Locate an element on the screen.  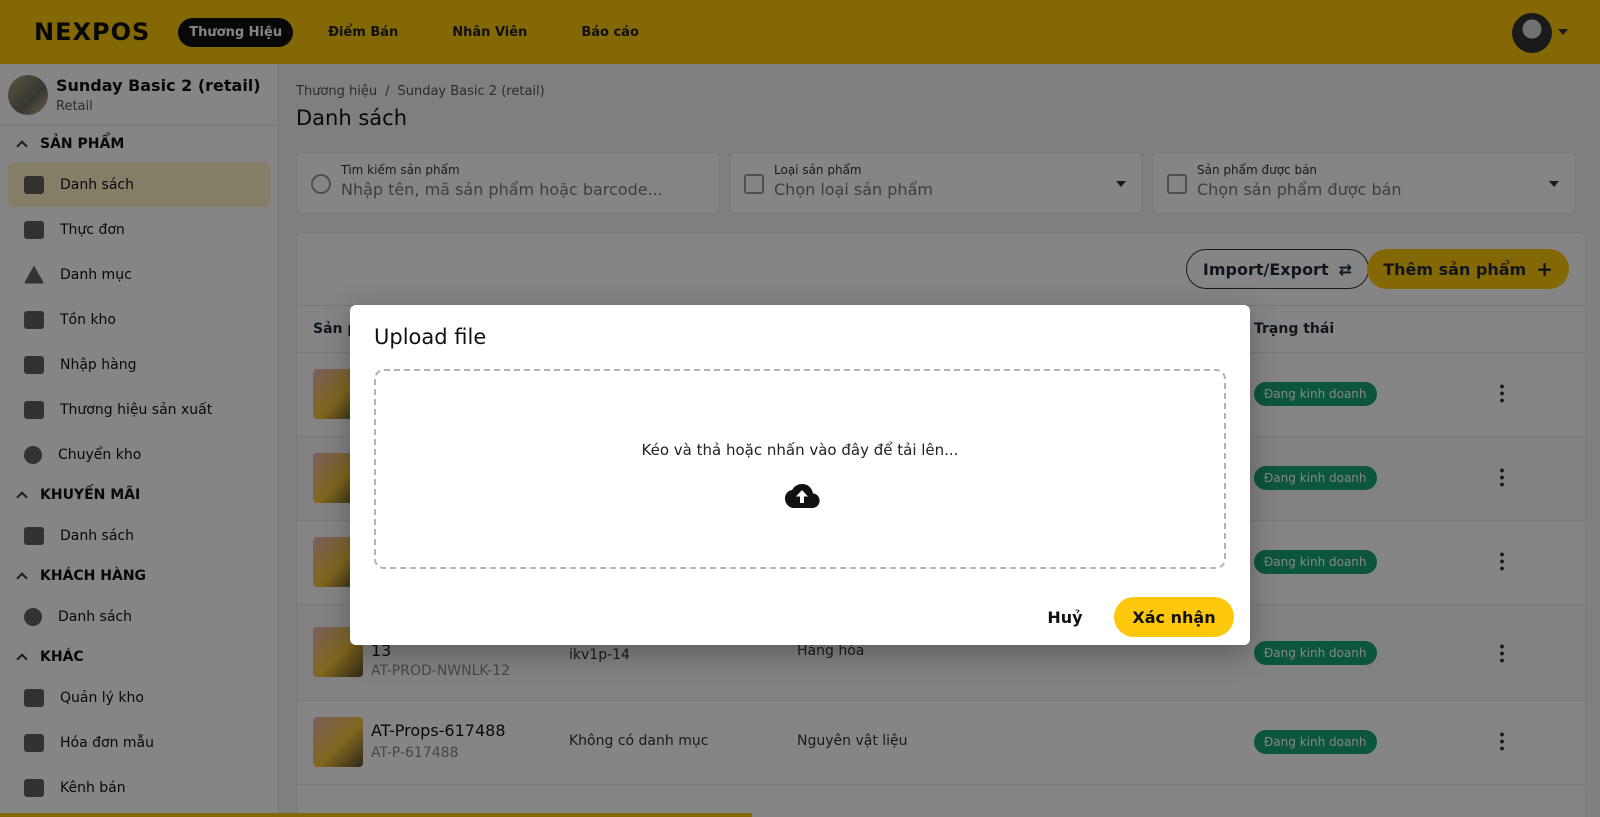
cancel-button: Huỷ is located at coordinates (1065, 617).